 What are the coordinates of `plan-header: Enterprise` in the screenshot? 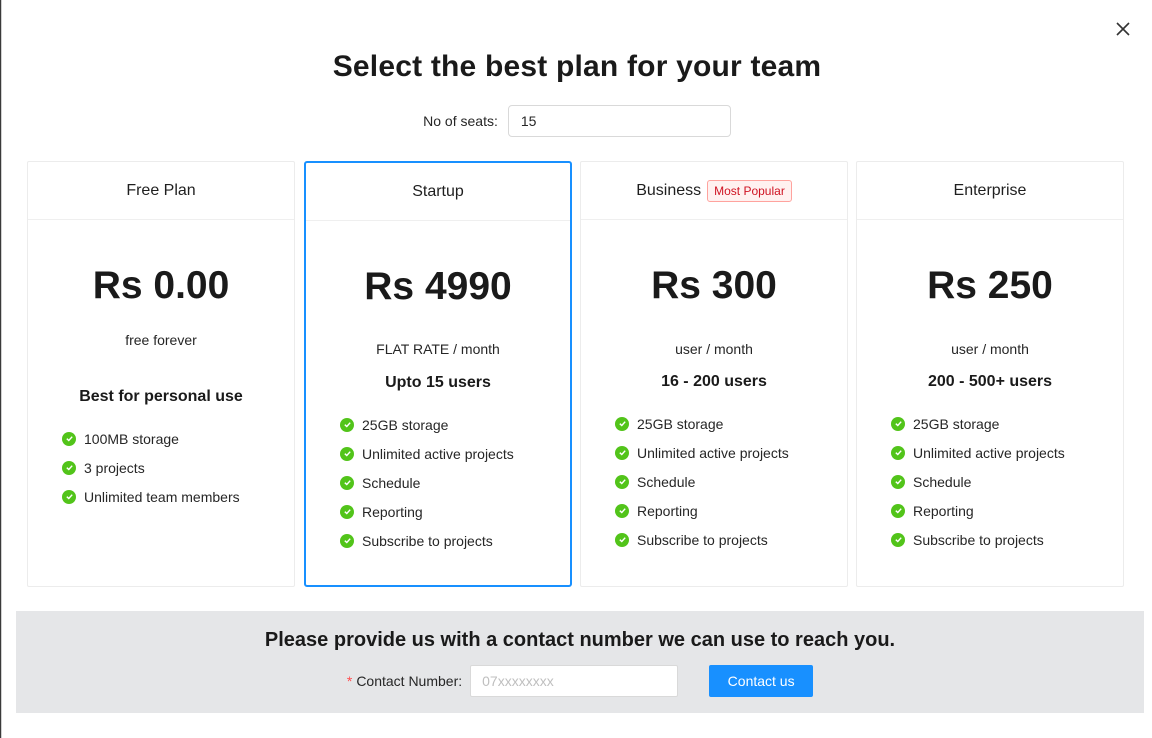 It's located at (990, 191).